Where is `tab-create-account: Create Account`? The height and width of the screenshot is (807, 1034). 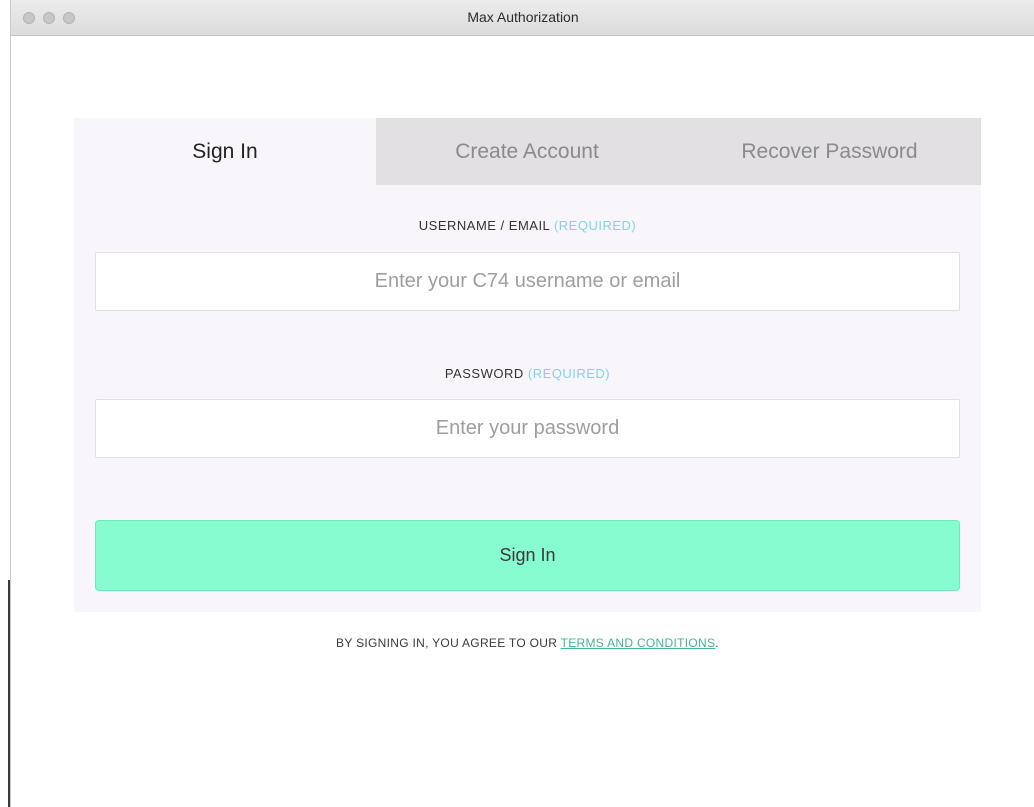
tab-create-account: Create Account is located at coordinates (527, 151).